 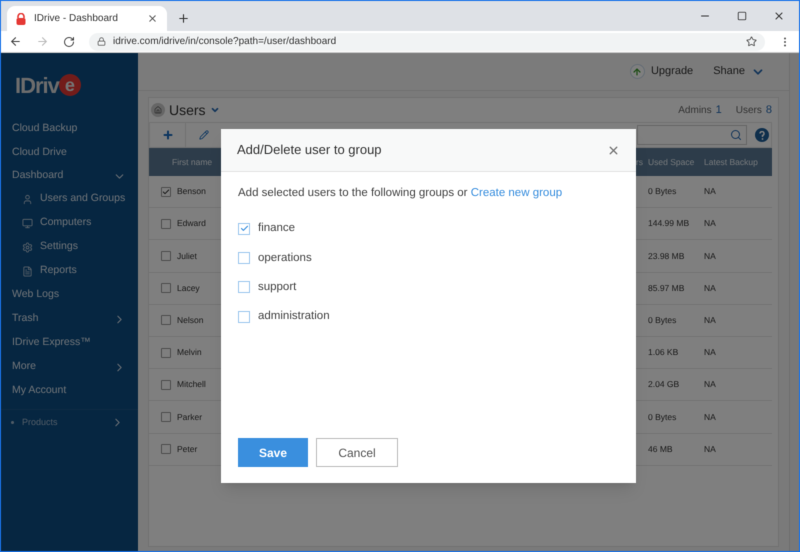 What do you see at coordinates (660, 449) in the screenshot?
I see `table-cell-text: 46 MB` at bounding box center [660, 449].